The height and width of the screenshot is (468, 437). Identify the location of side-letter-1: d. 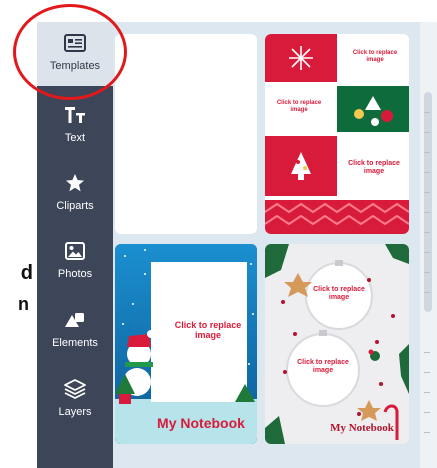
(26, 273).